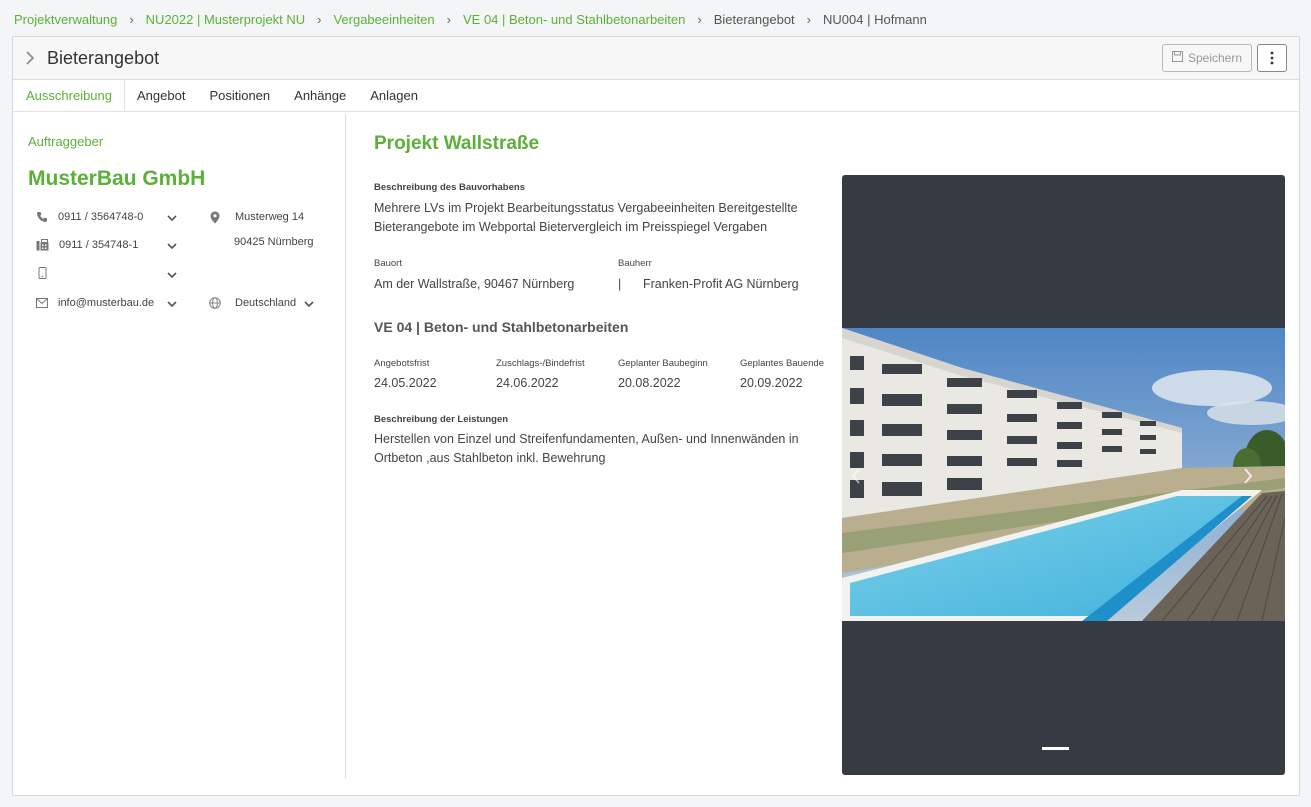  Describe the element at coordinates (388, 263) in the screenshot. I see `bauort-label: Bauort` at that location.